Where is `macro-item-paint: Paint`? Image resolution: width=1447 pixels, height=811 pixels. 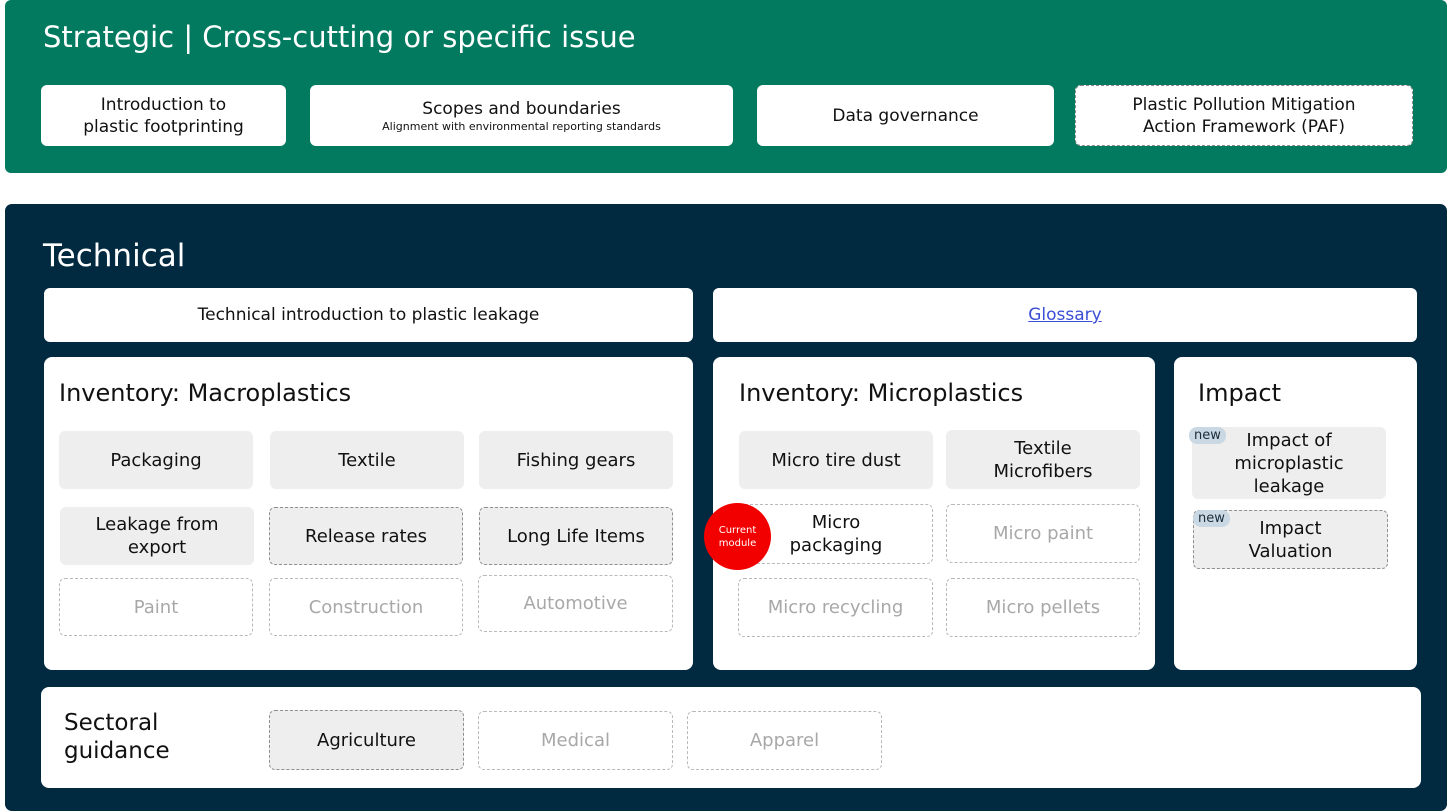
macro-item-paint: Paint is located at coordinates (156, 607).